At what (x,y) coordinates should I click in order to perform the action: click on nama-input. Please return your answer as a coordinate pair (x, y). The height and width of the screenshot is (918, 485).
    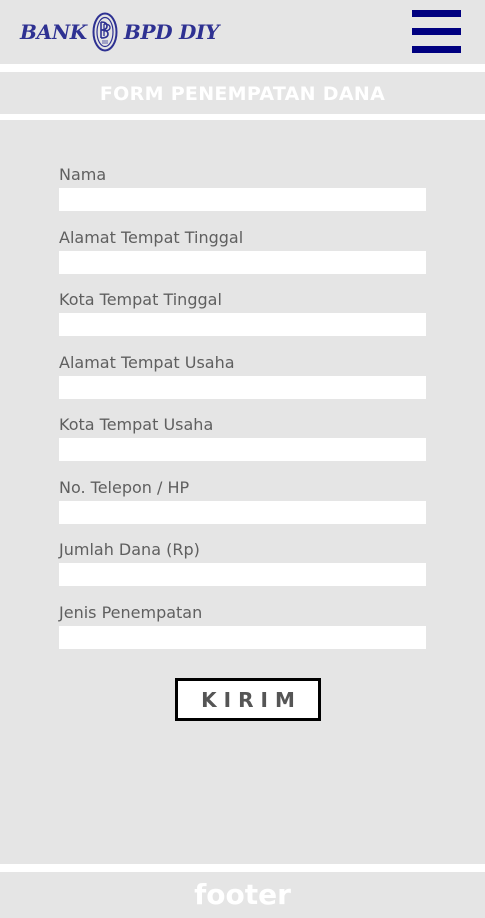
    Looking at the image, I should click on (242, 199).